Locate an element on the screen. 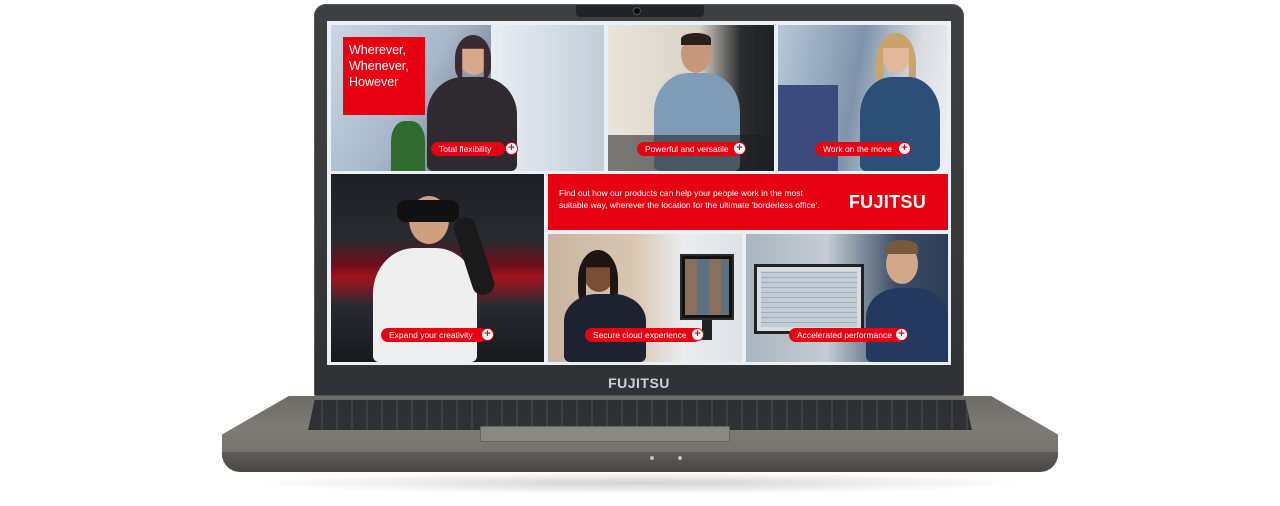 The width and height of the screenshot is (1280, 506). battery-led-icon is located at coordinates (680, 458).